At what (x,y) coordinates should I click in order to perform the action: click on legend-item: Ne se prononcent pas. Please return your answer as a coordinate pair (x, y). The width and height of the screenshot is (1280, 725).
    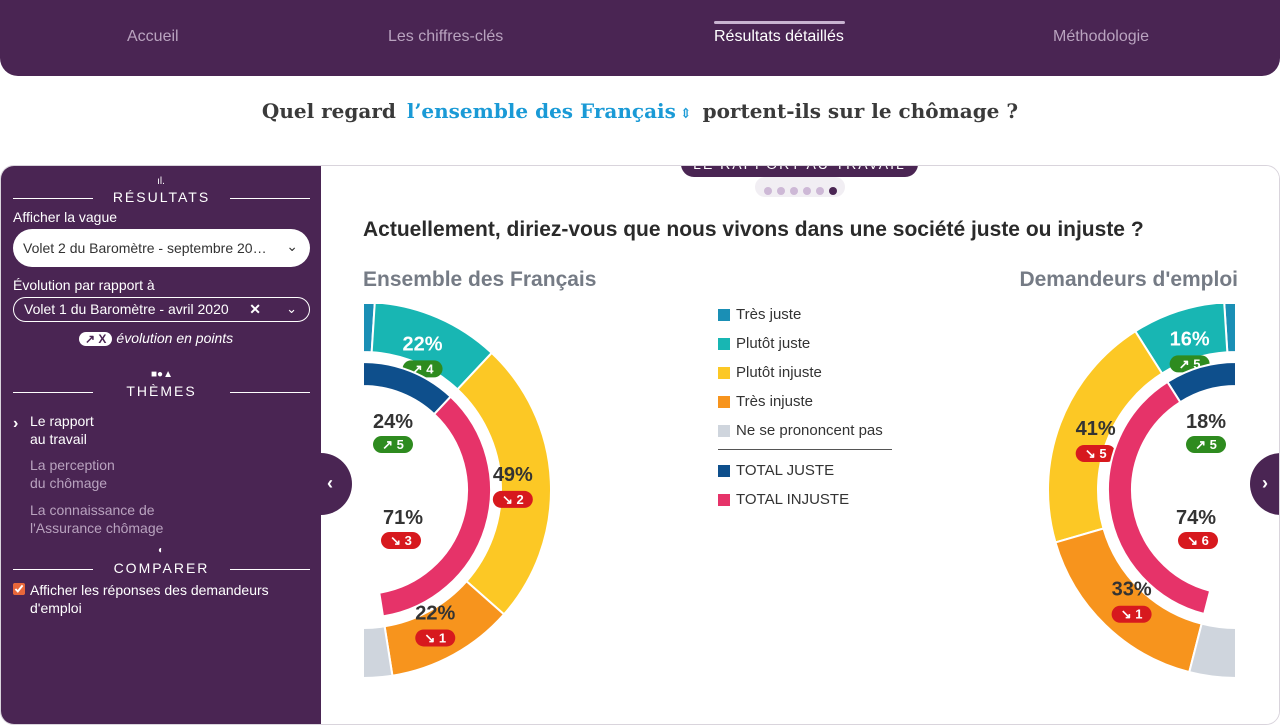
    Looking at the image, I should click on (806, 434).